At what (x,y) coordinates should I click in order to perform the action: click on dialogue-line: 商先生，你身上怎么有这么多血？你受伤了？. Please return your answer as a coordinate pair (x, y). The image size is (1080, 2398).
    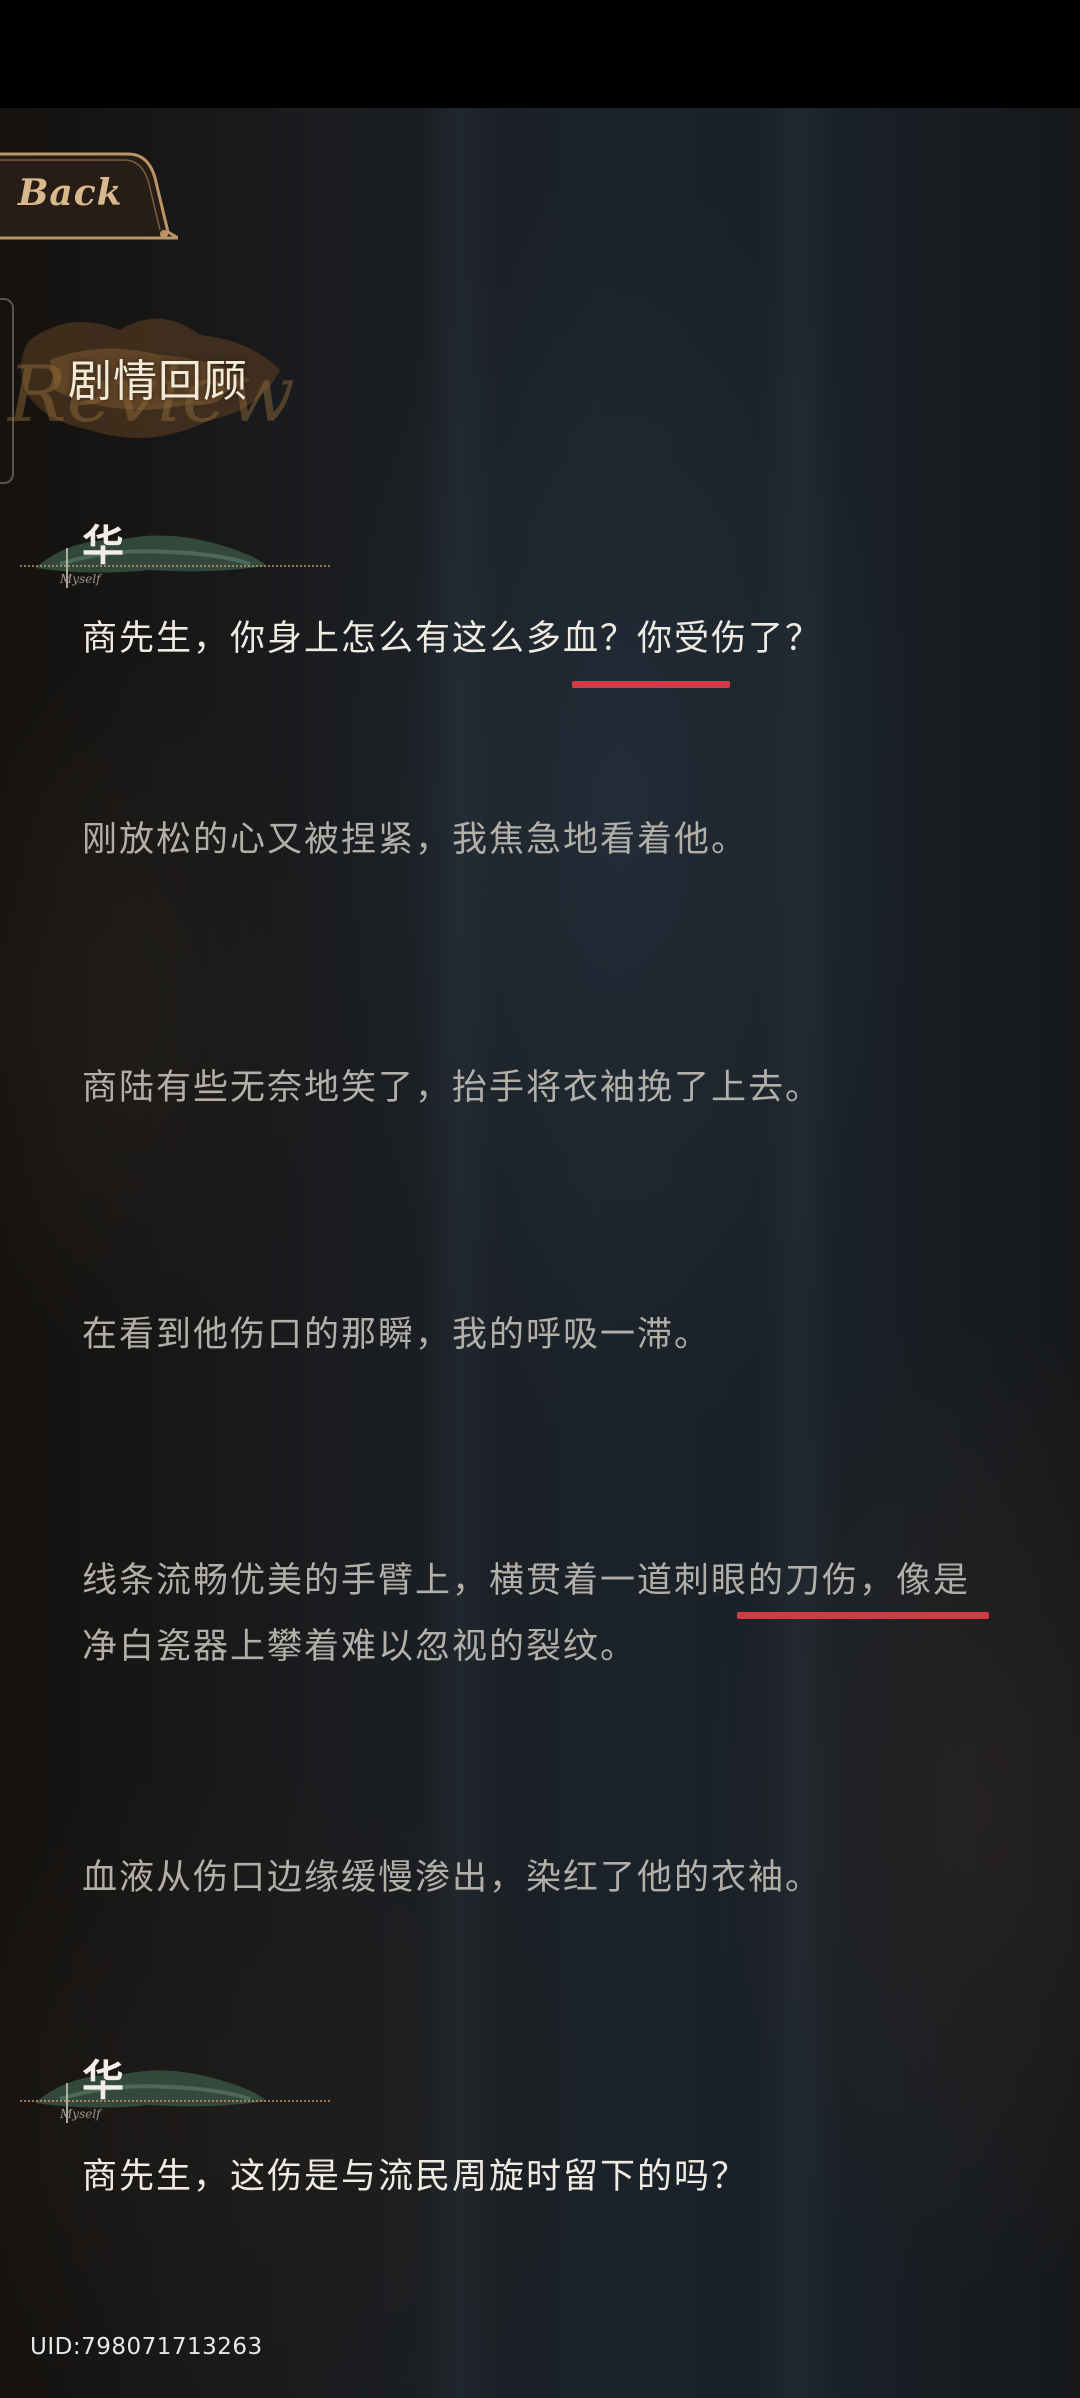
    Looking at the image, I should click on (452, 639).